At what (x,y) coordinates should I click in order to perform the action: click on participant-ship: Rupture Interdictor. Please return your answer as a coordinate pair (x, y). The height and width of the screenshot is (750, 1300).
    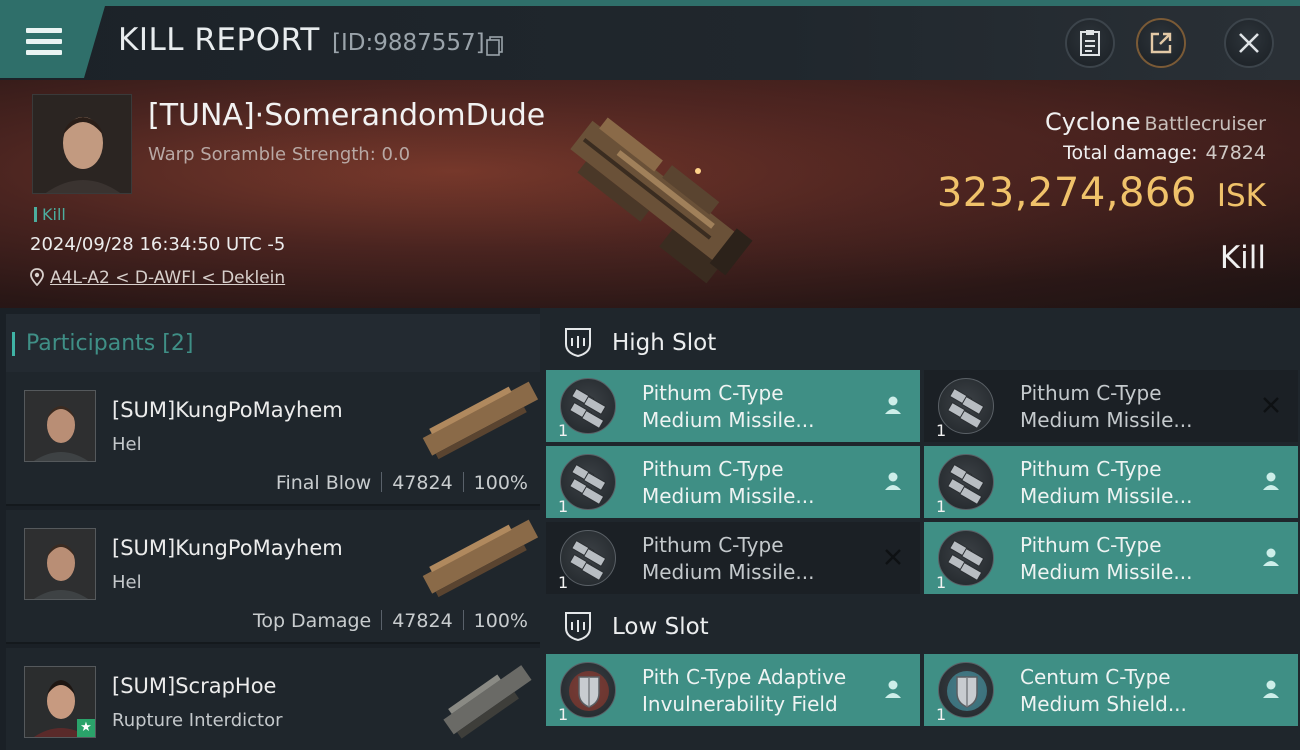
    Looking at the image, I should click on (197, 720).